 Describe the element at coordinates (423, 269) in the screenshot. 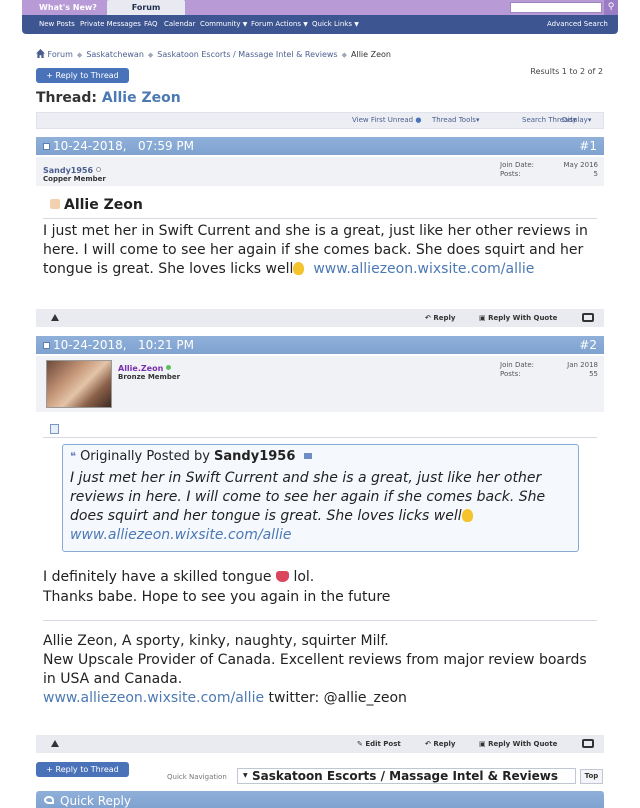

I see `post-link: www.alliezeon.wixsite.com/allie` at that location.